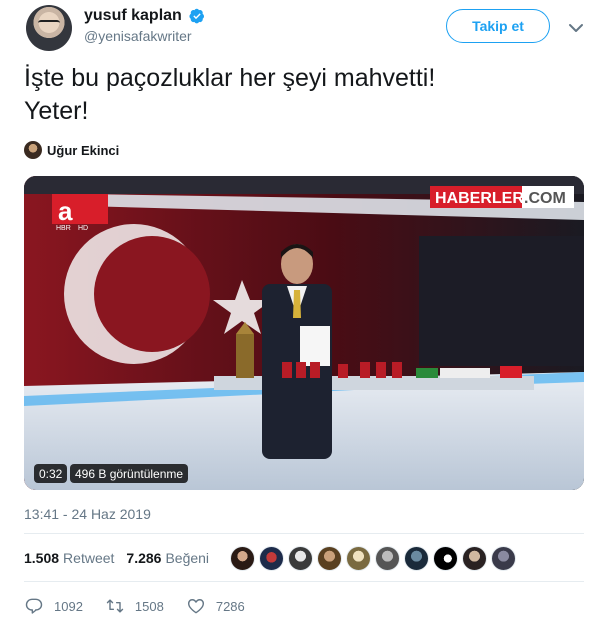 The image size is (612, 632). What do you see at coordinates (315, 346) in the screenshot?
I see `presenter-papers` at bounding box center [315, 346].